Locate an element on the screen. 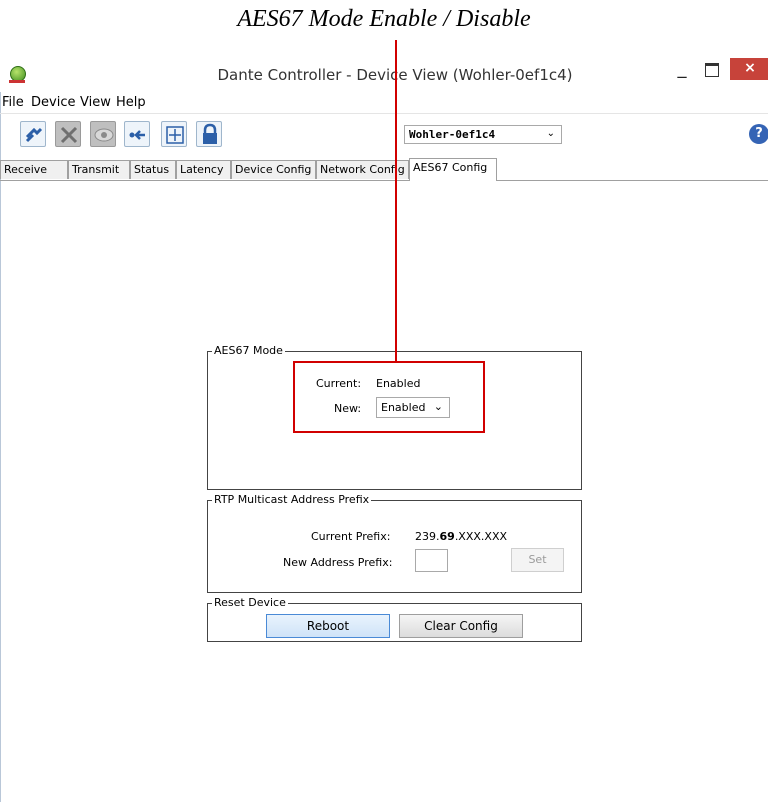  annotation-highlight-box is located at coordinates (389, 397).